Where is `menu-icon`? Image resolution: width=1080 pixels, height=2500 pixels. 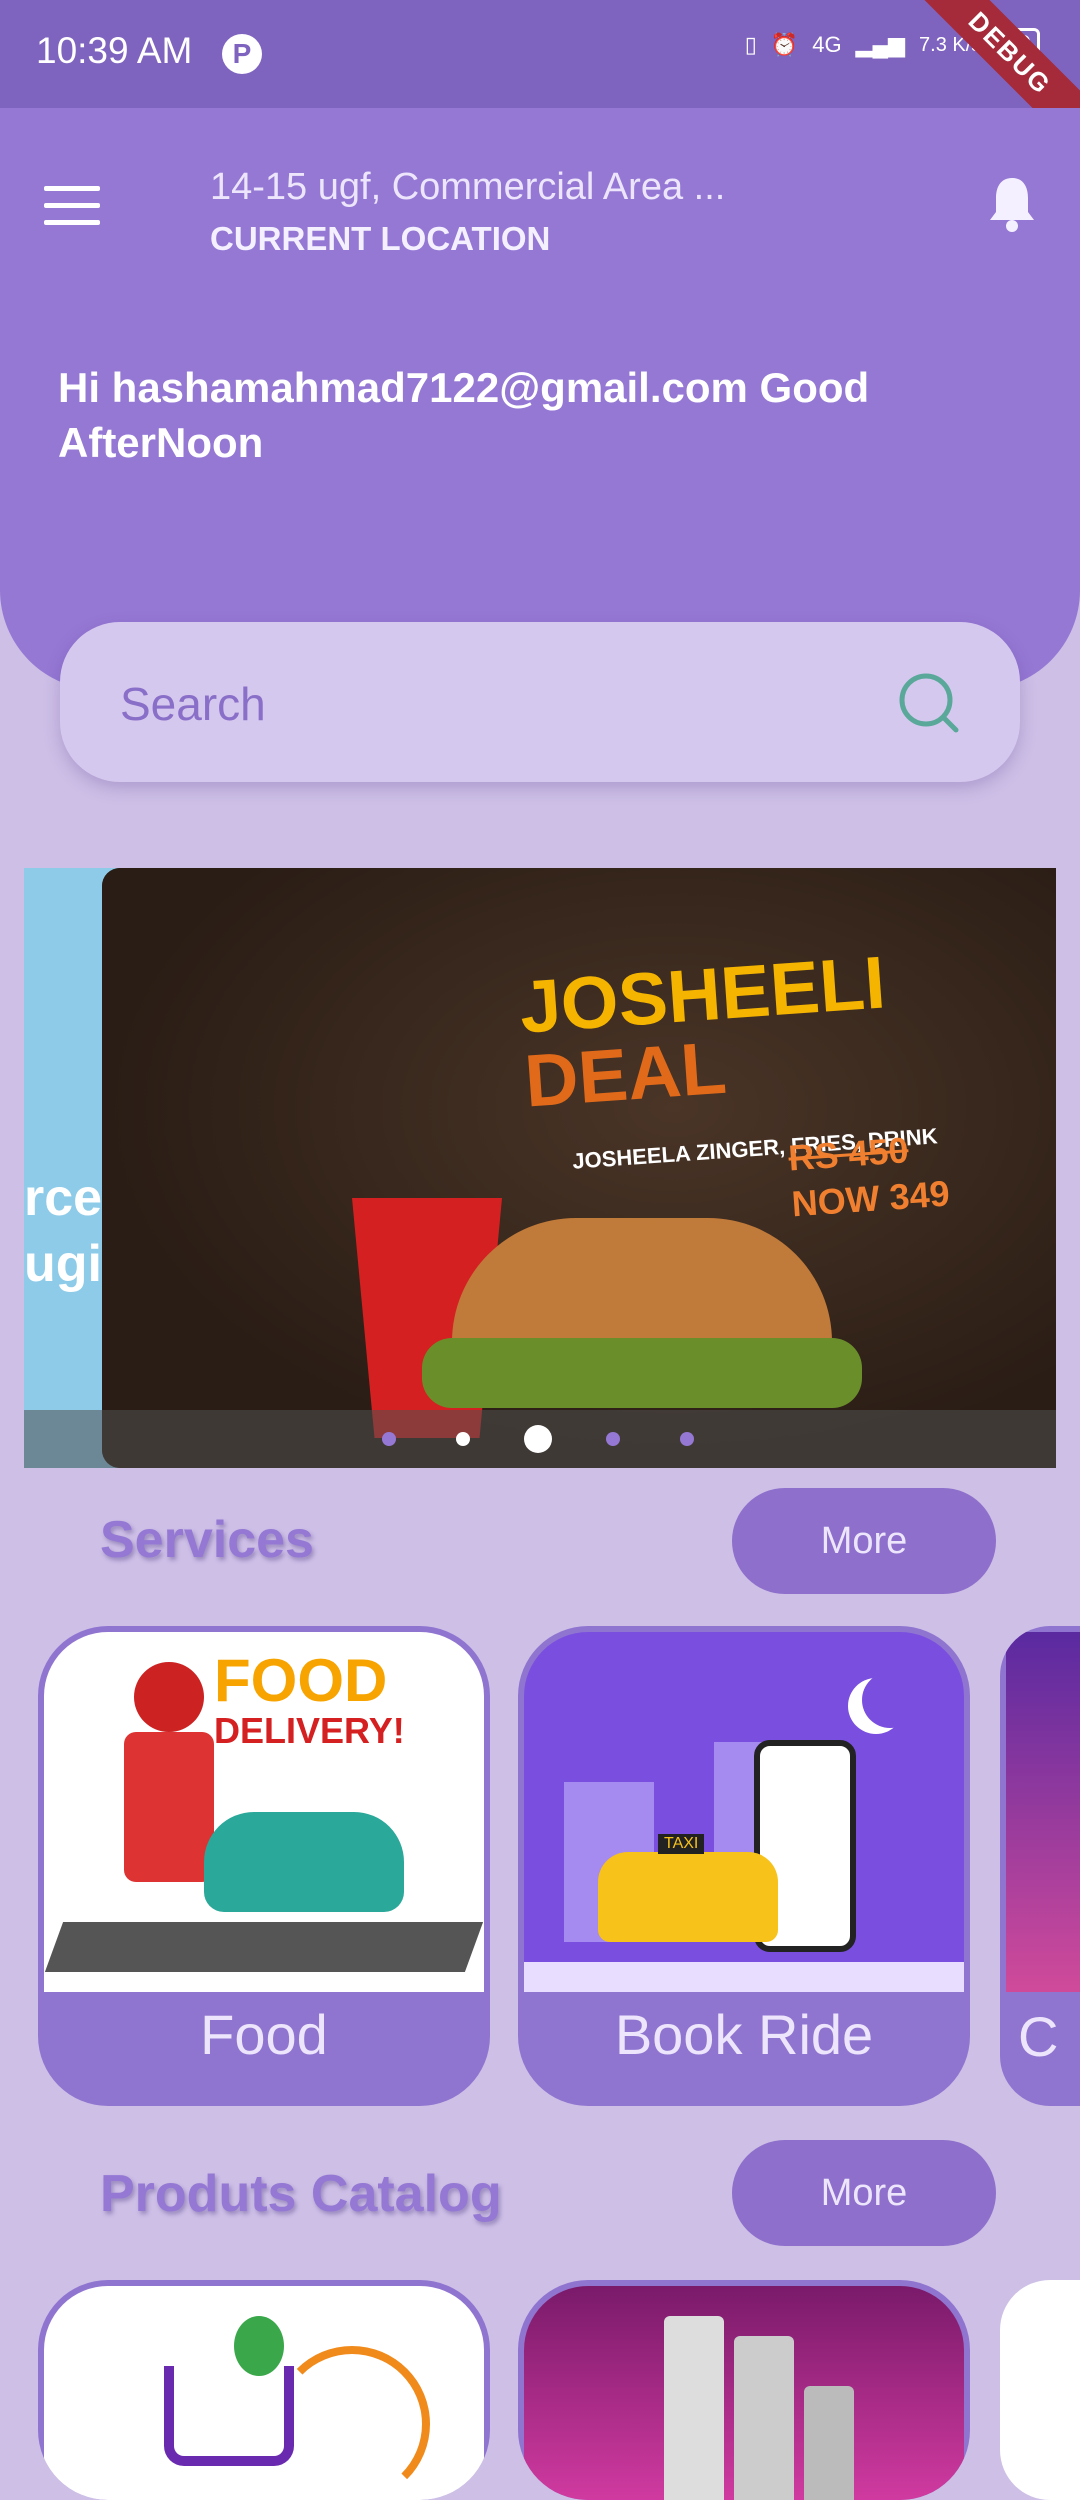 menu-icon is located at coordinates (72, 206).